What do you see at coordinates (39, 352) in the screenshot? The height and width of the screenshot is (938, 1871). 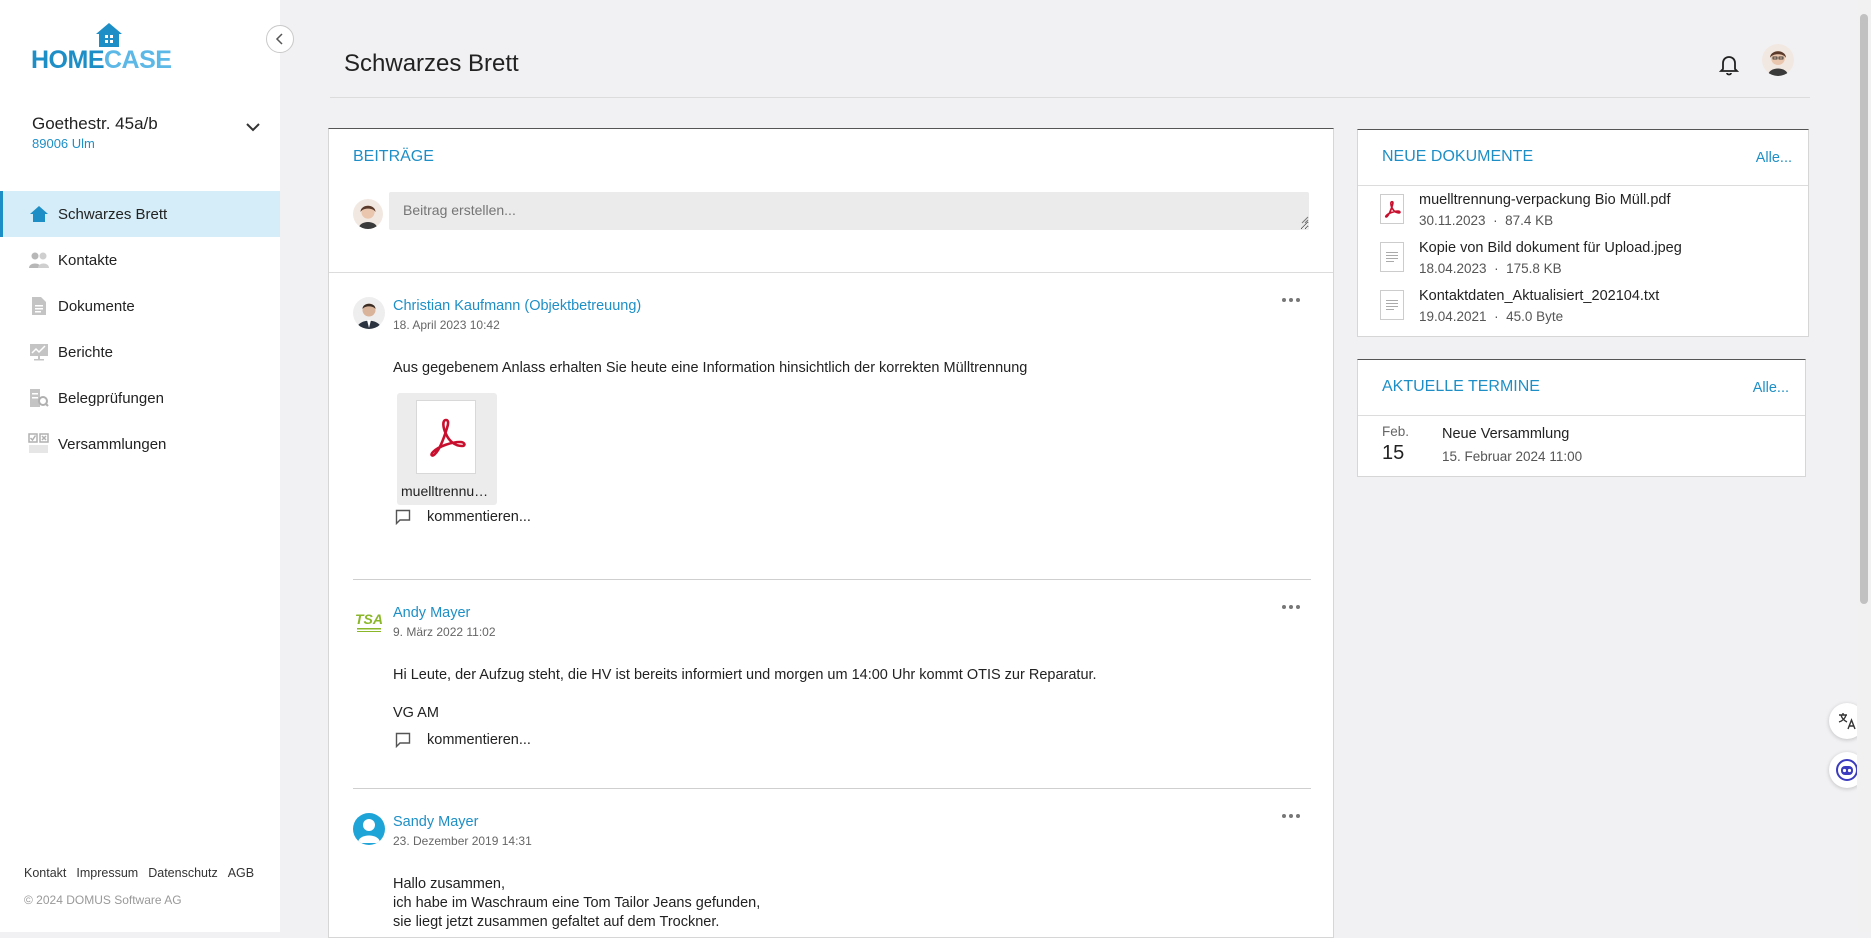 I see `report-icon` at bounding box center [39, 352].